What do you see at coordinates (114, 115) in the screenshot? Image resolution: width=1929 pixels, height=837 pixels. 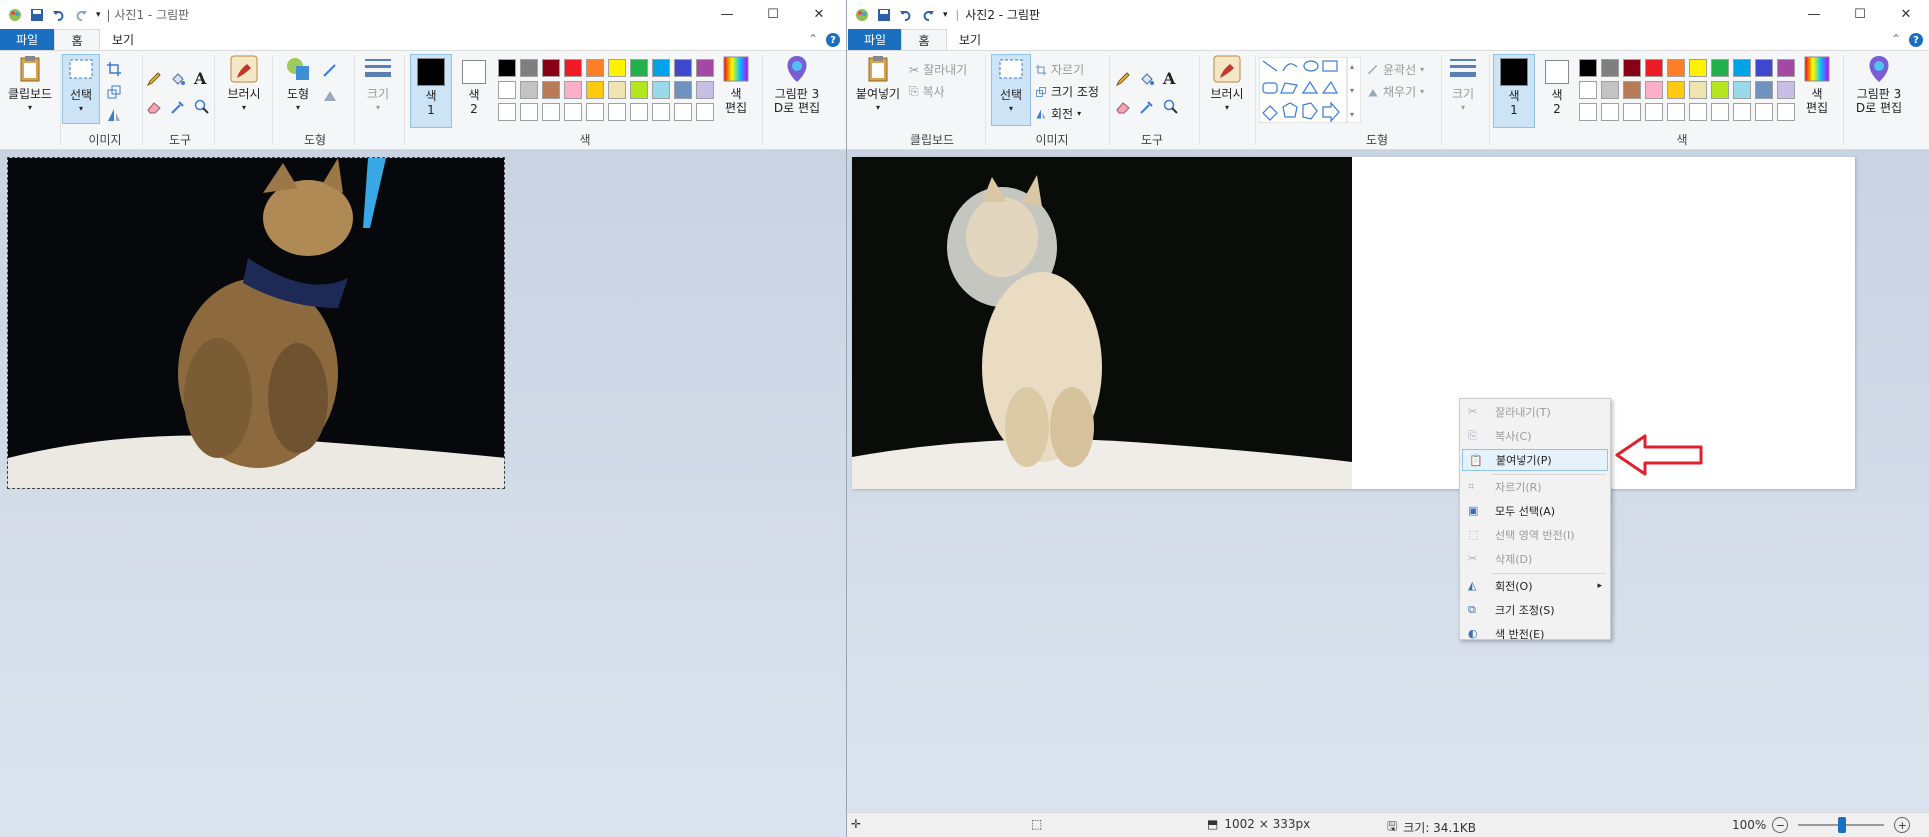 I see `rotate-icon` at bounding box center [114, 115].